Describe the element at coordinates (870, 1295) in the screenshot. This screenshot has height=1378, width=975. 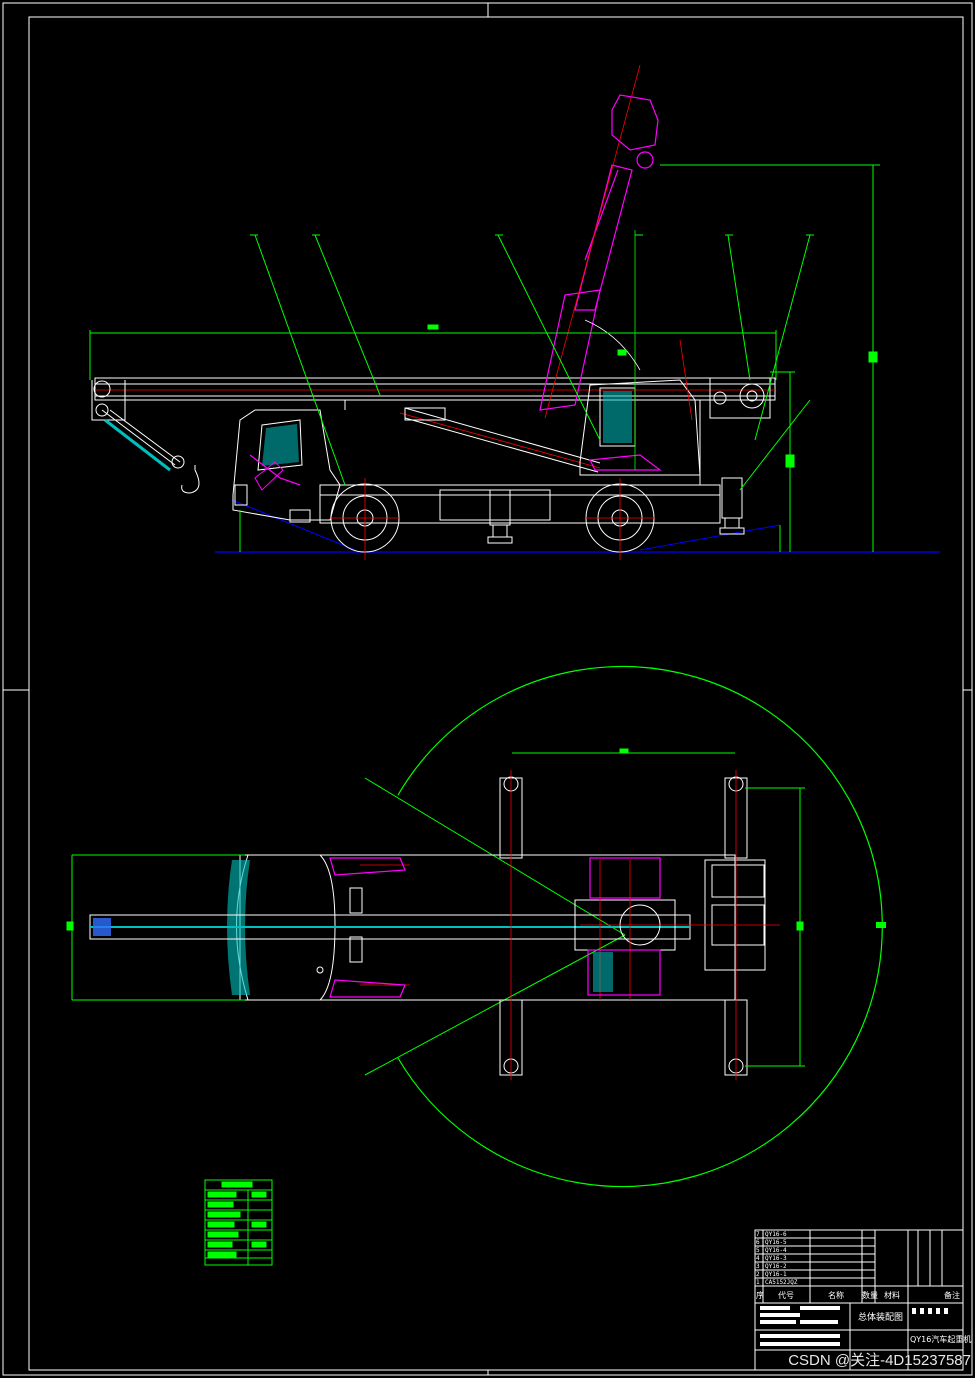
I see `header-quantity: 数量` at that location.